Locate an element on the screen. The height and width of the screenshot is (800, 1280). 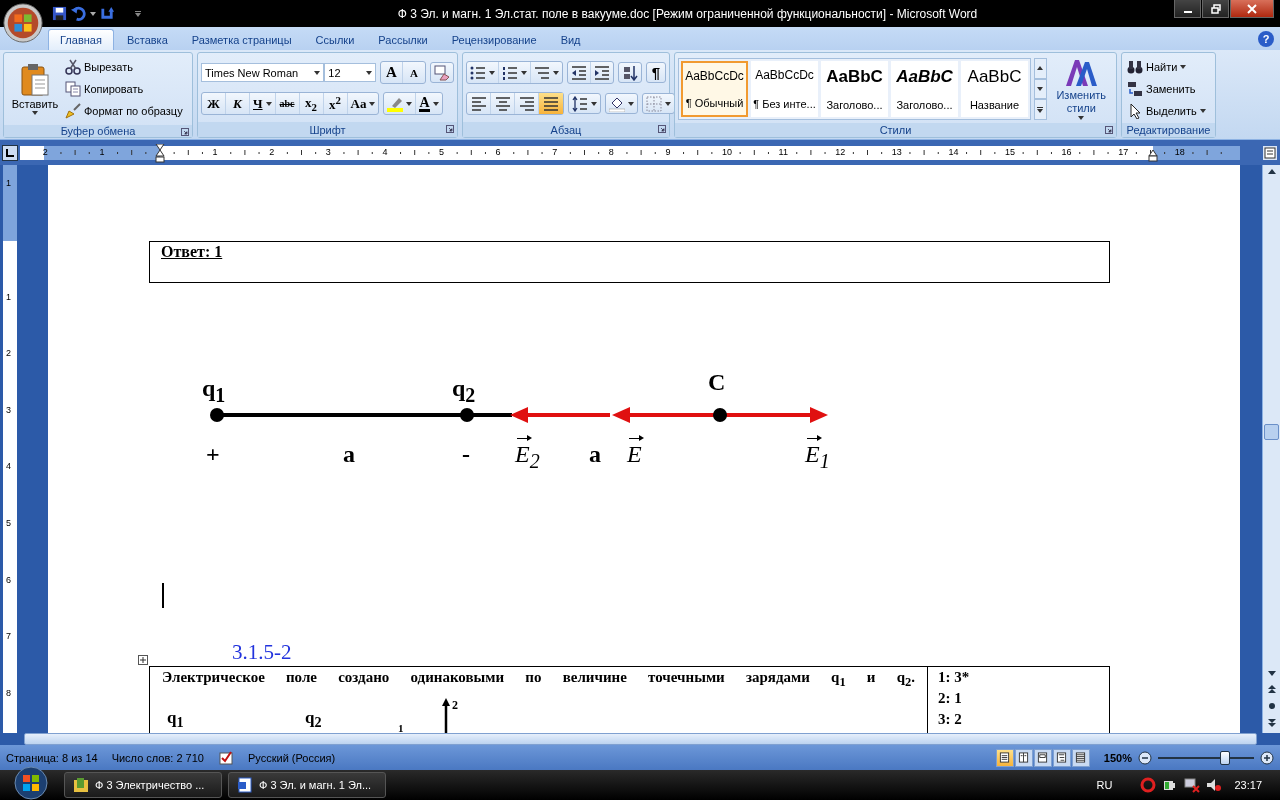
clock: 23:17 is located at coordinates (1248, 785).